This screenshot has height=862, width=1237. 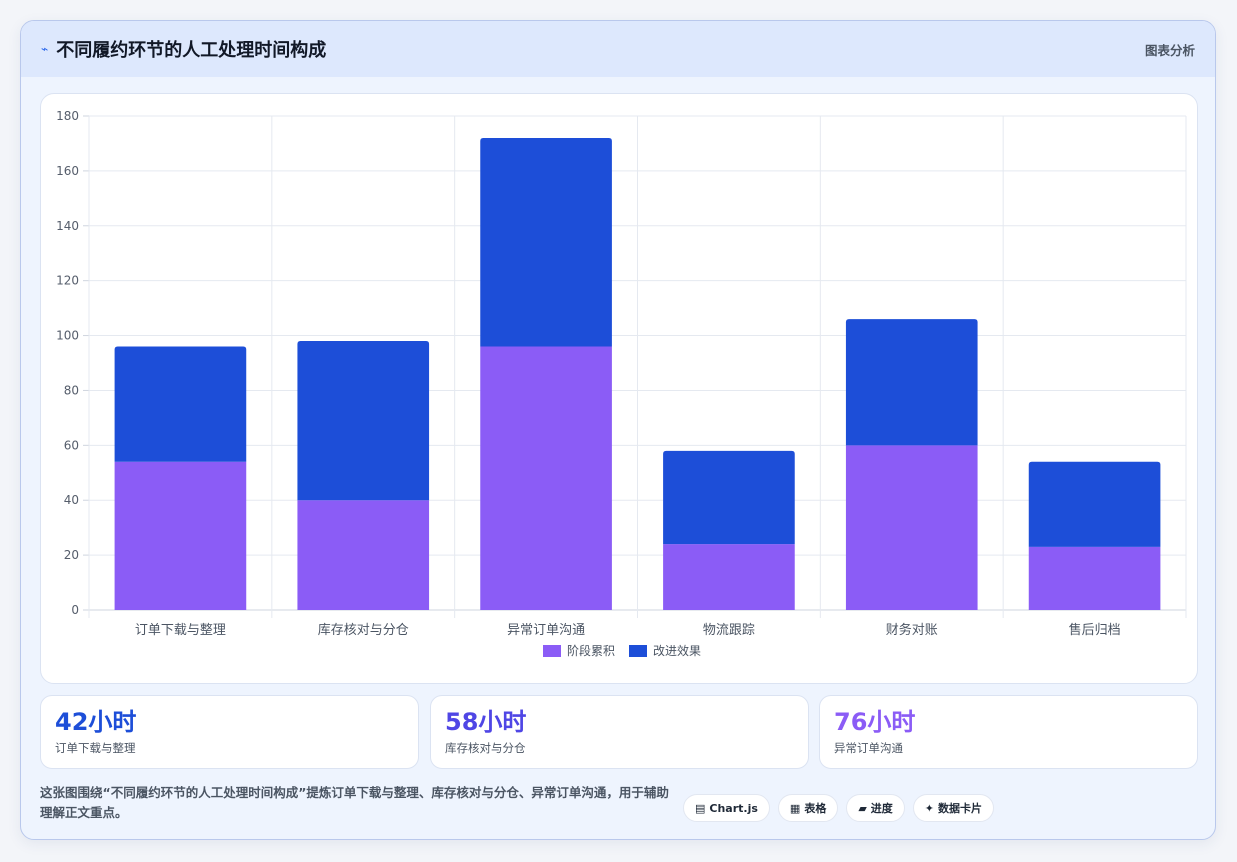 I want to click on chip-data-card: ✦ 数据卡片, so click(x=953, y=808).